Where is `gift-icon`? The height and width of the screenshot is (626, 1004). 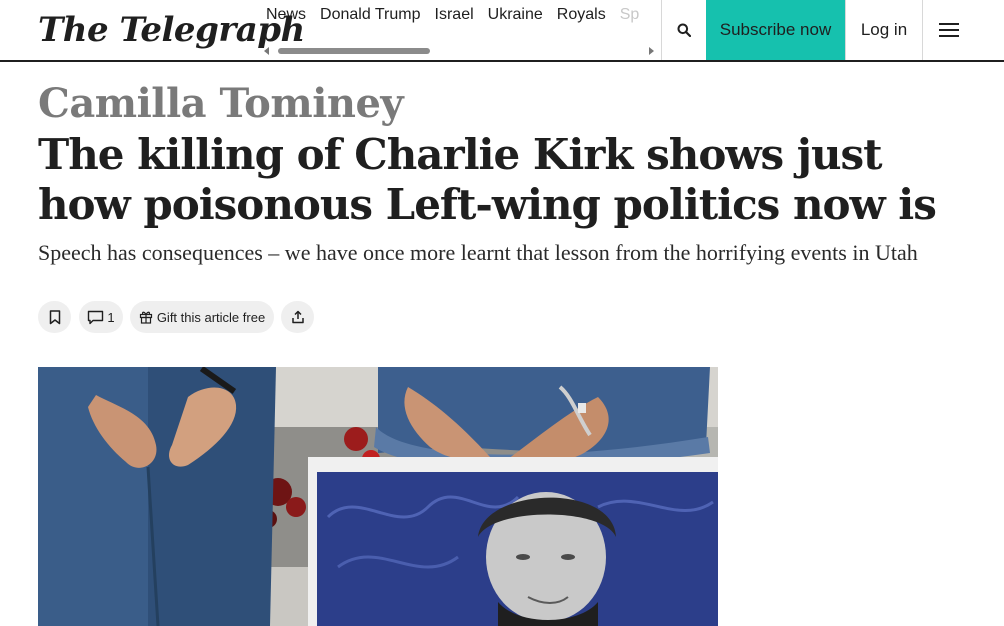
gift-icon is located at coordinates (145, 317).